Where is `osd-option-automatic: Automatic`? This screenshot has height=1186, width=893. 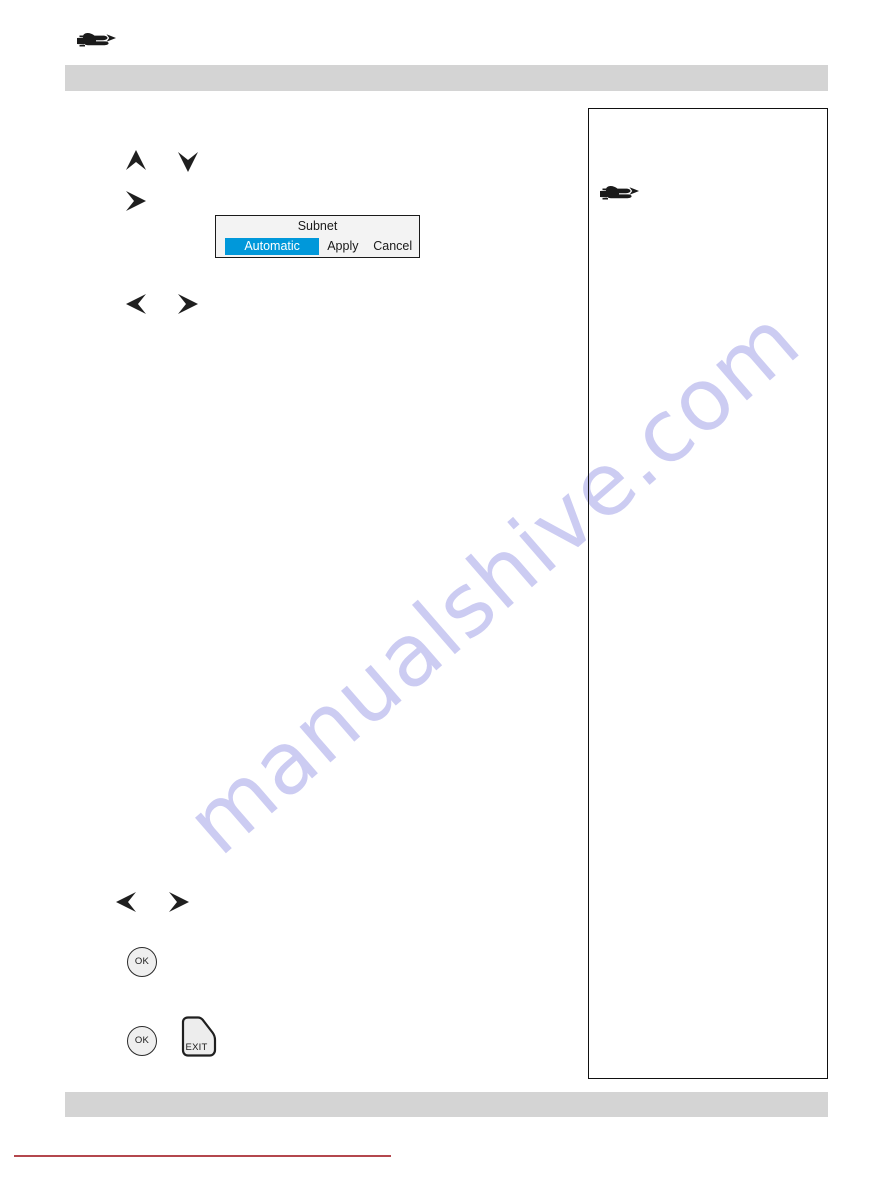 osd-option-automatic: Automatic is located at coordinates (272, 246).